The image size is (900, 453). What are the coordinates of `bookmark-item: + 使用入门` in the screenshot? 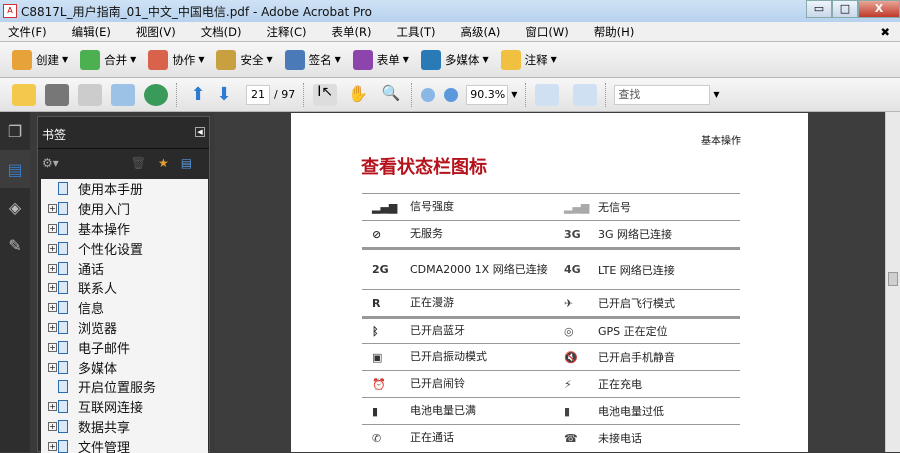 It's located at (124, 209).